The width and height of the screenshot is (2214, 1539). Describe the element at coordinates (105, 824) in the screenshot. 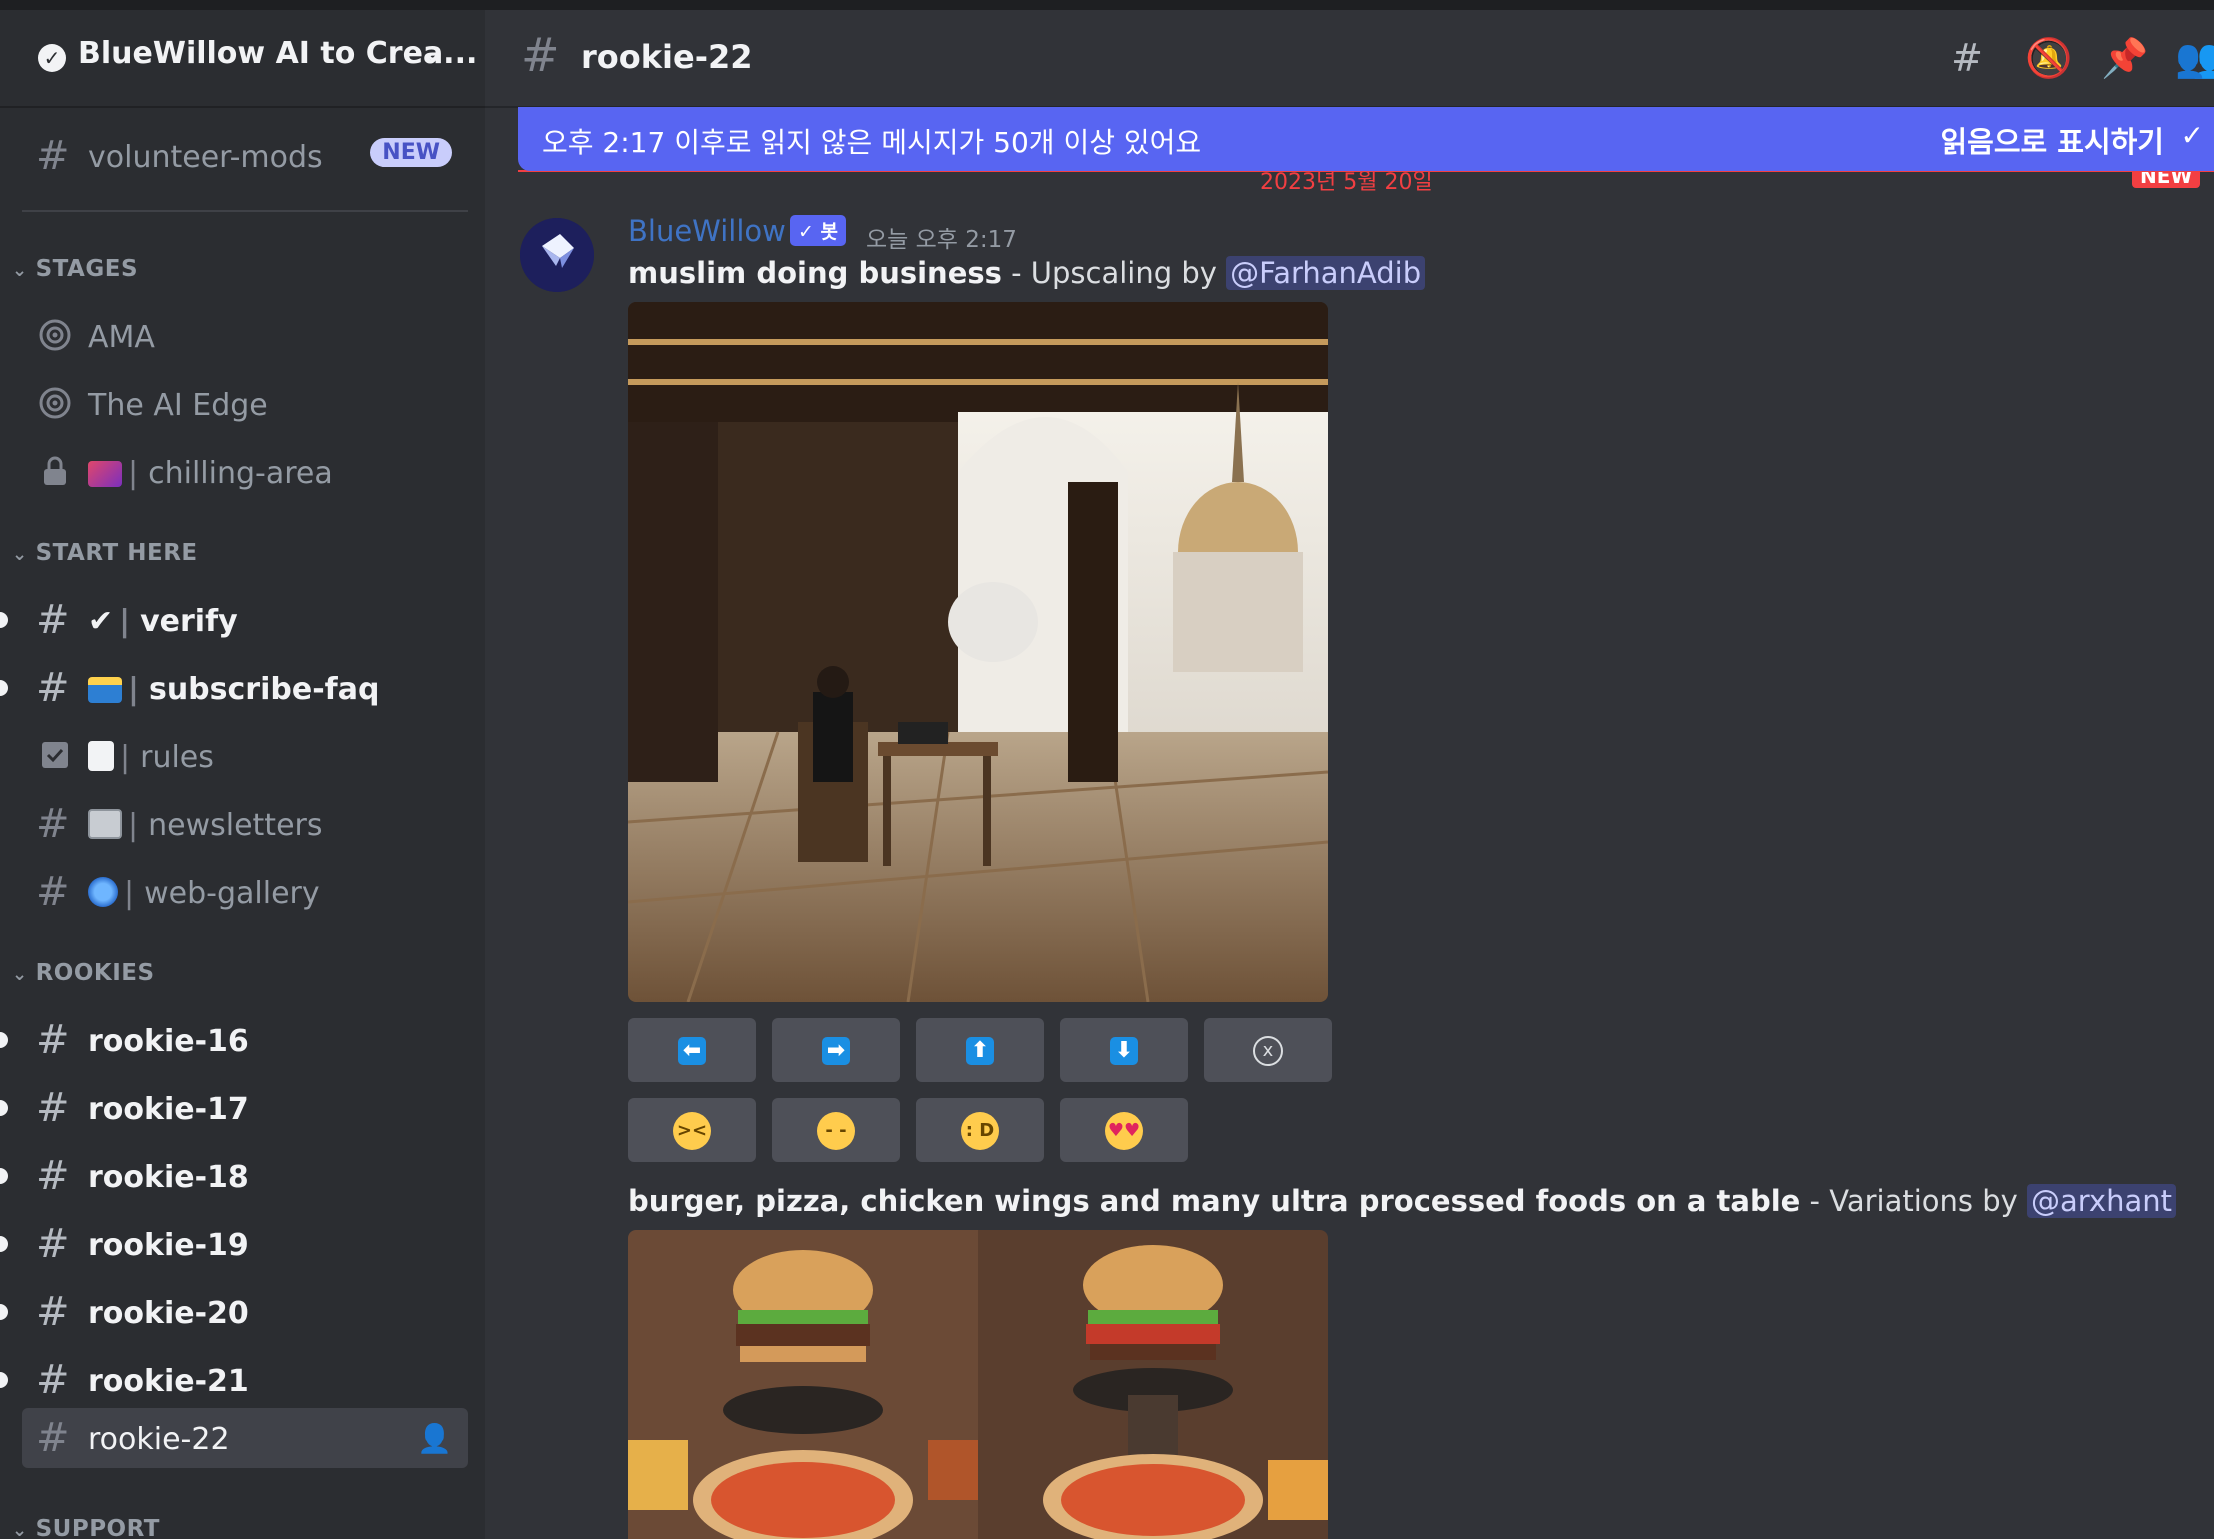

I see `newspaper-emoji` at that location.